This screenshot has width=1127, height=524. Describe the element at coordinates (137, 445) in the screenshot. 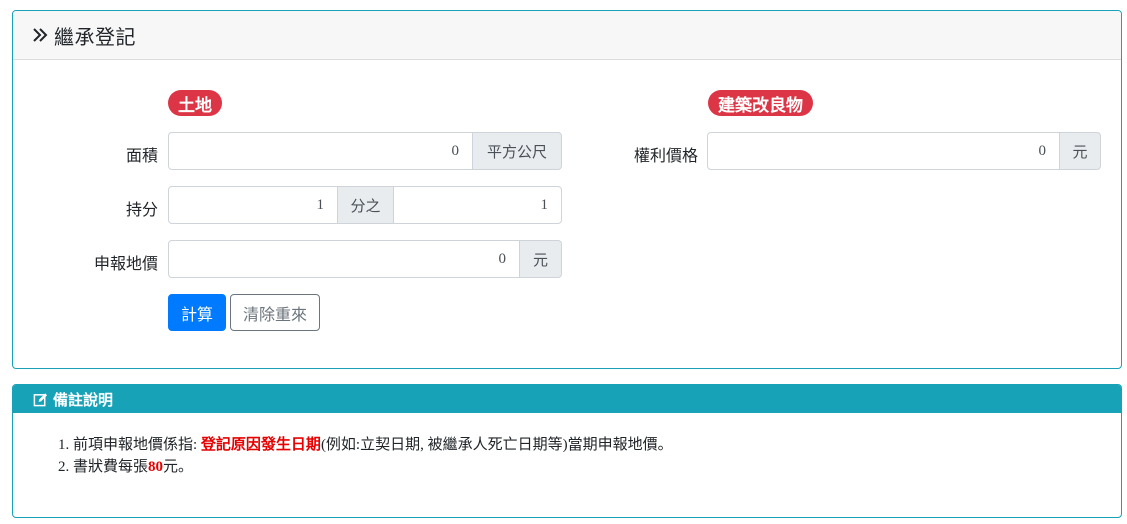

I see `note-text: 前項申報地價係指:` at that location.